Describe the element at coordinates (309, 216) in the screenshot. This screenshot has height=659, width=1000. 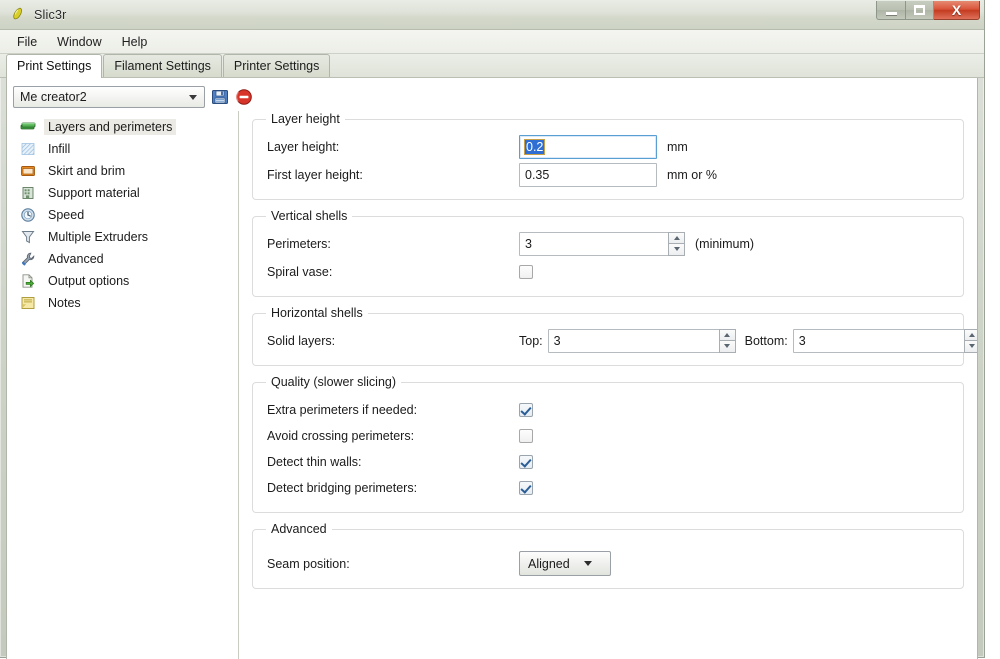
I see `group-legend: Vertical shells` at that location.